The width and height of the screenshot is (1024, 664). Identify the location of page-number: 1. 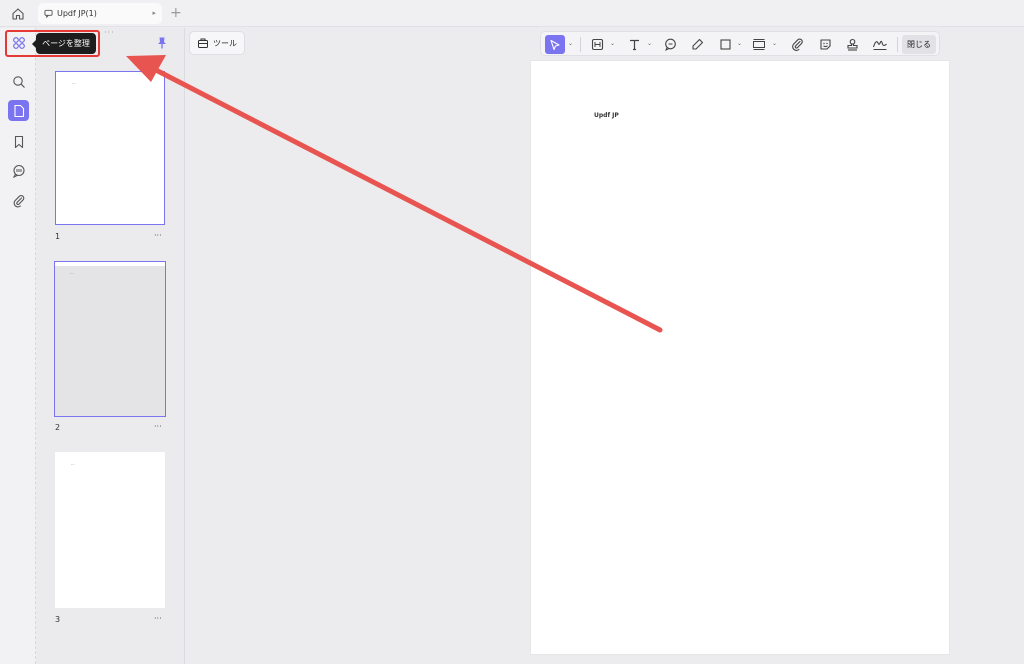
(58, 236).